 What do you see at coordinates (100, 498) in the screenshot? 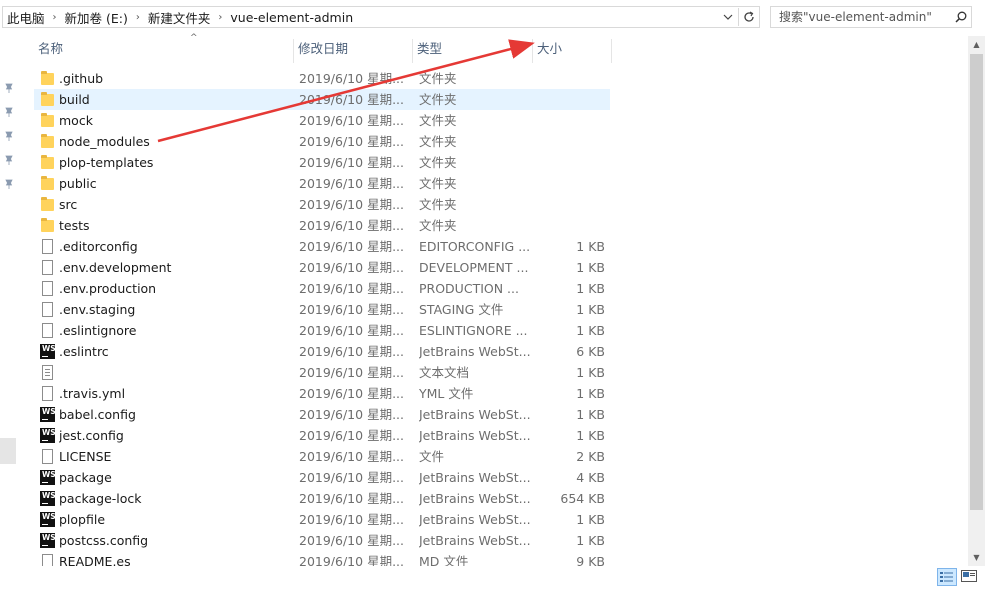
I see `file-name: package-lock` at bounding box center [100, 498].